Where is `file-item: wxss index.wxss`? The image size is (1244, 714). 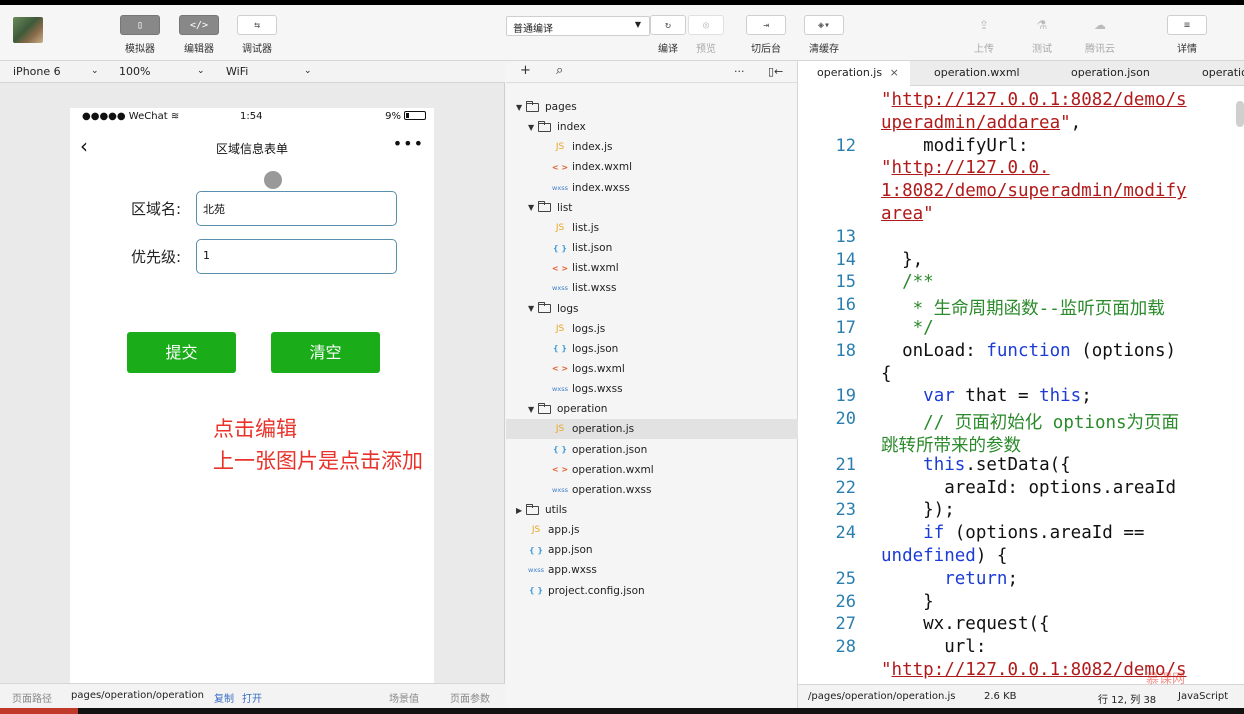
file-item: wxss index.wxss is located at coordinates (652, 188).